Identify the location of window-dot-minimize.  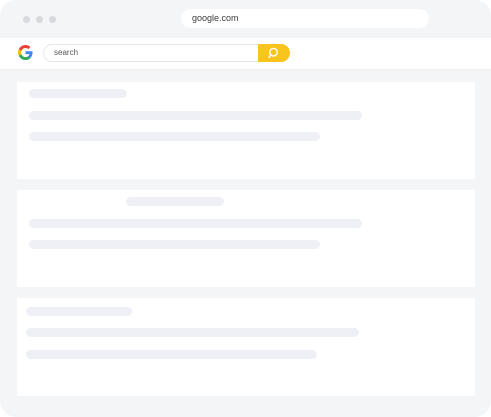
(39, 19).